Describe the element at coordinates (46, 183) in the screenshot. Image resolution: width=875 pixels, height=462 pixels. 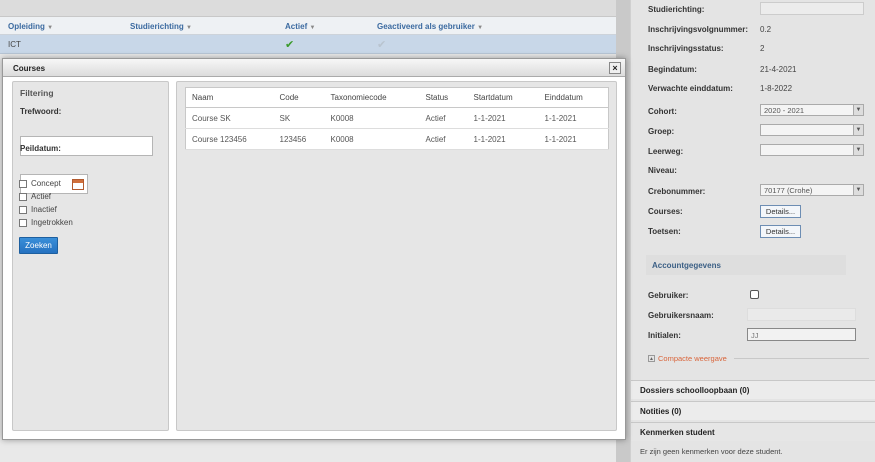
I see `checkbox-label: Concept` at that location.